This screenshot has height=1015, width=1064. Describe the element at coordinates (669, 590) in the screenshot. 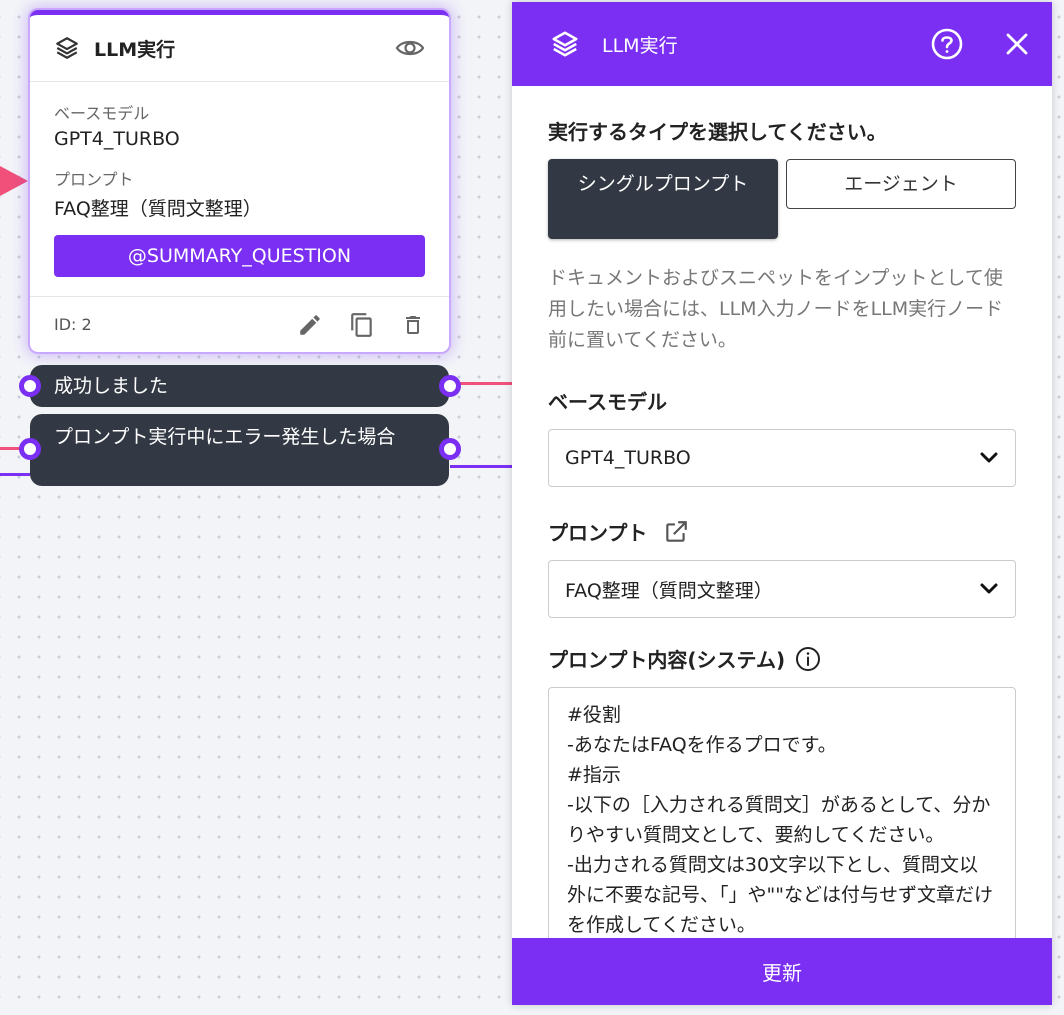

I see `prompt-selected: FAQ整理（質問文整理）` at that location.